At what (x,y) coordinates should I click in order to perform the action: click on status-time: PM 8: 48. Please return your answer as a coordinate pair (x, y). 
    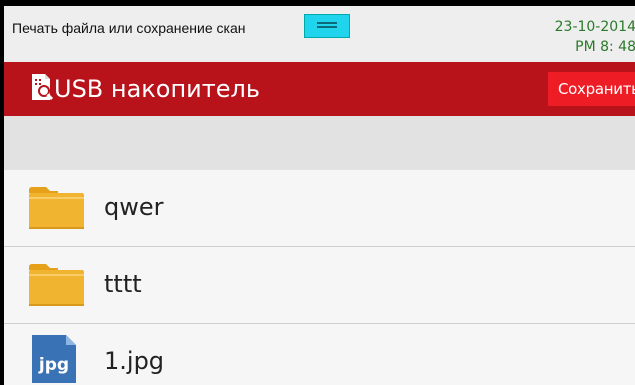
    Looking at the image, I should click on (605, 47).